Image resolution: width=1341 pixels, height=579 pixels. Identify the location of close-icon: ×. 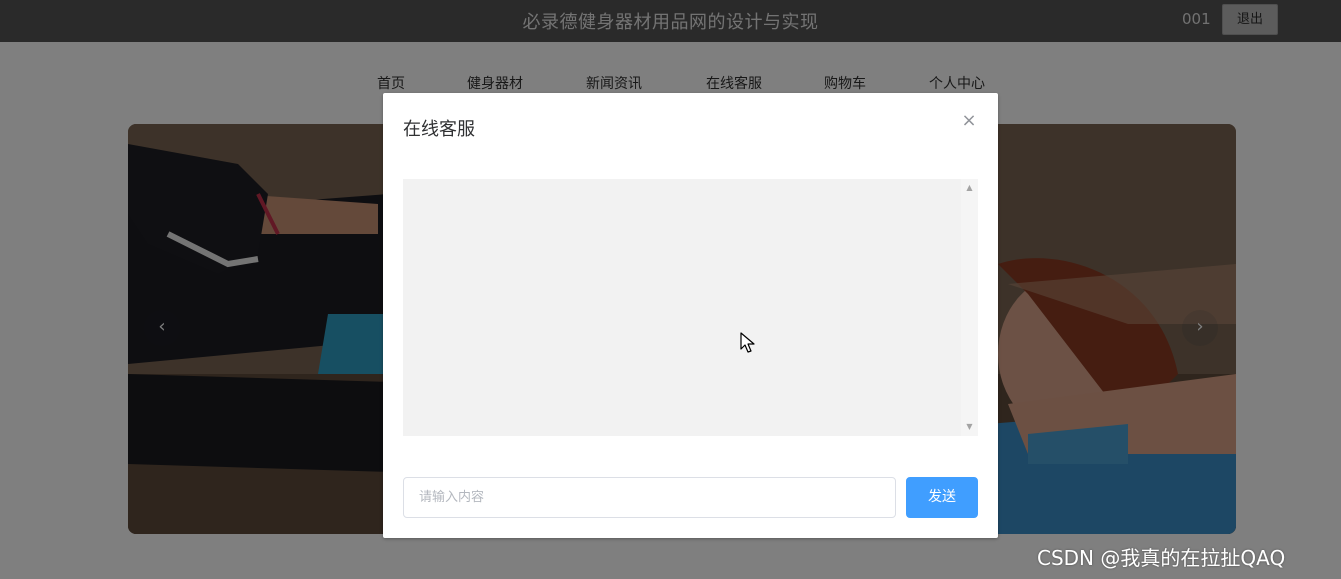
(969, 121).